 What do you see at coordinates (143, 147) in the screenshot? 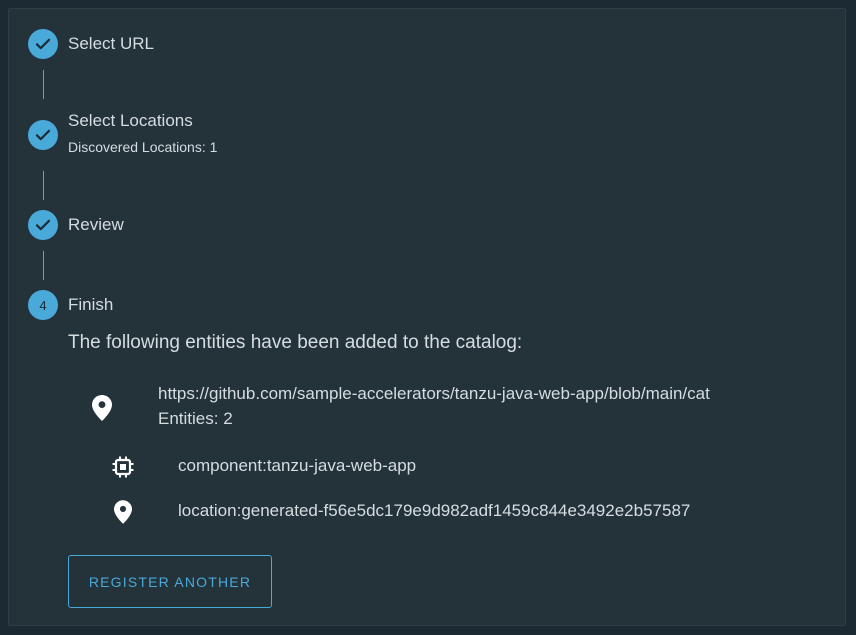
I see `step-2-sublabel: Discovered Locations: 1` at bounding box center [143, 147].